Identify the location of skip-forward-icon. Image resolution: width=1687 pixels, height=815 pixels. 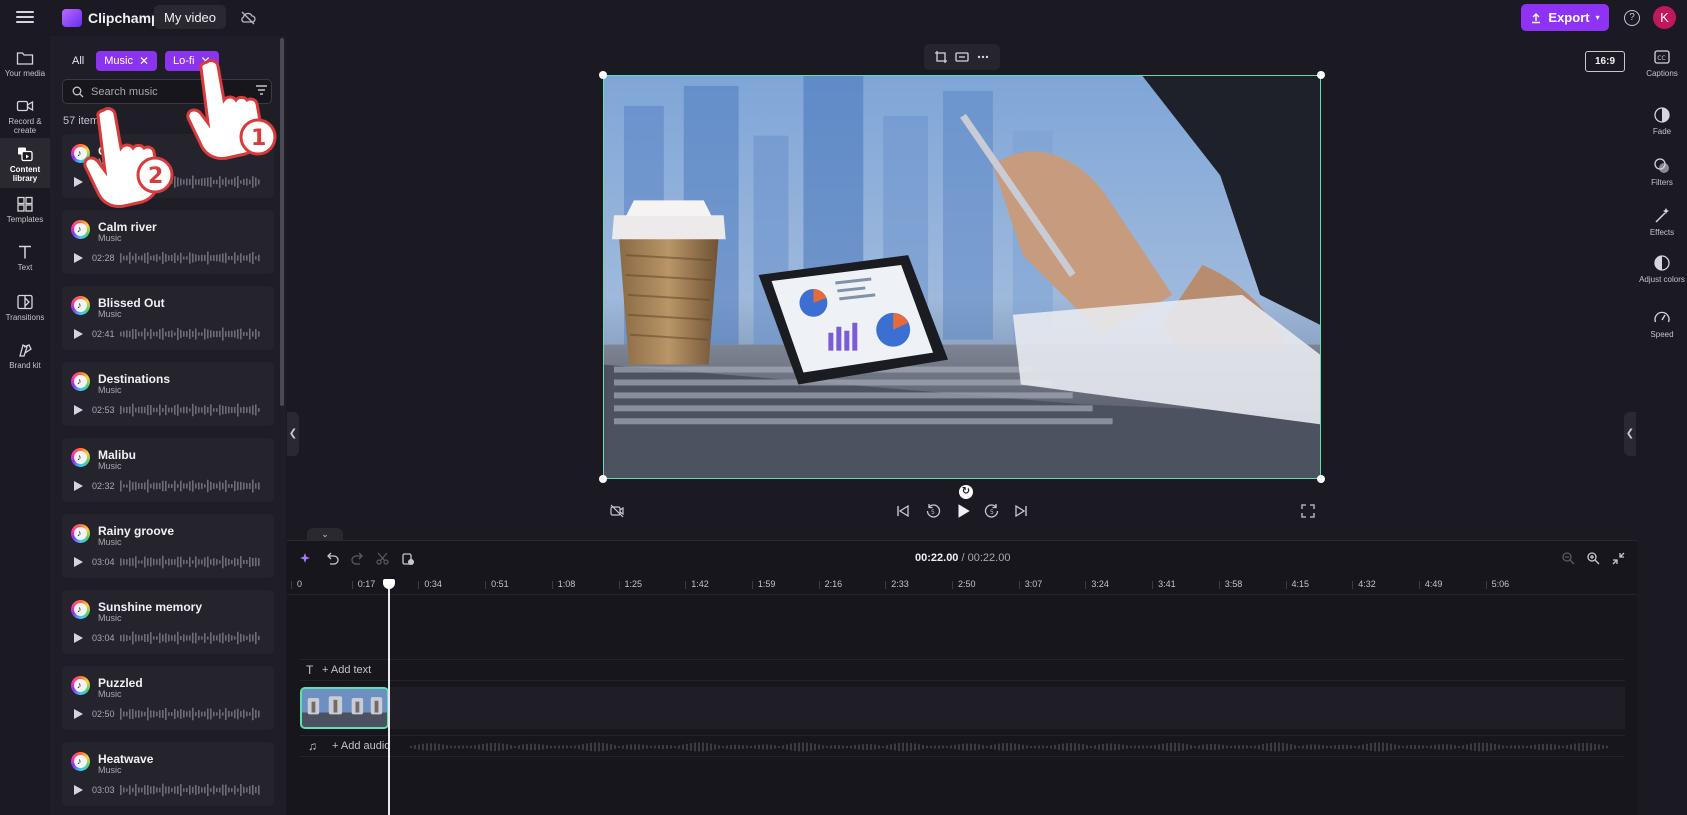
(1021, 511).